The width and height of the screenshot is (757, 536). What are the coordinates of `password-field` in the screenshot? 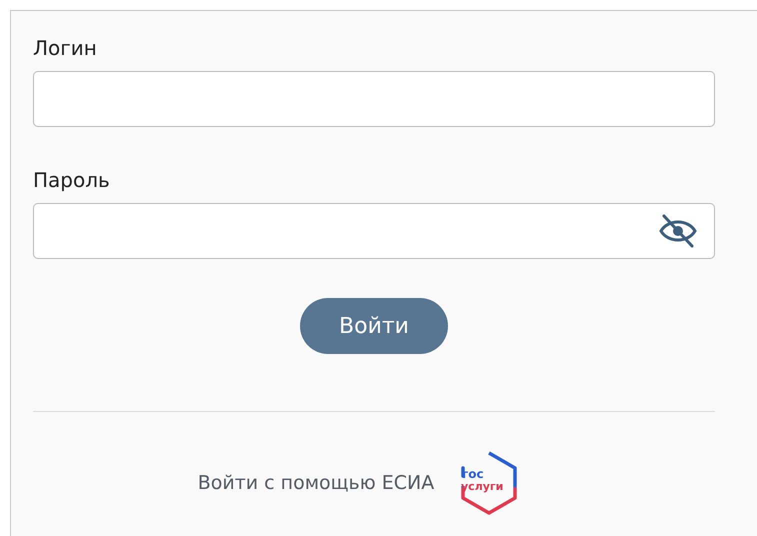 It's located at (374, 231).